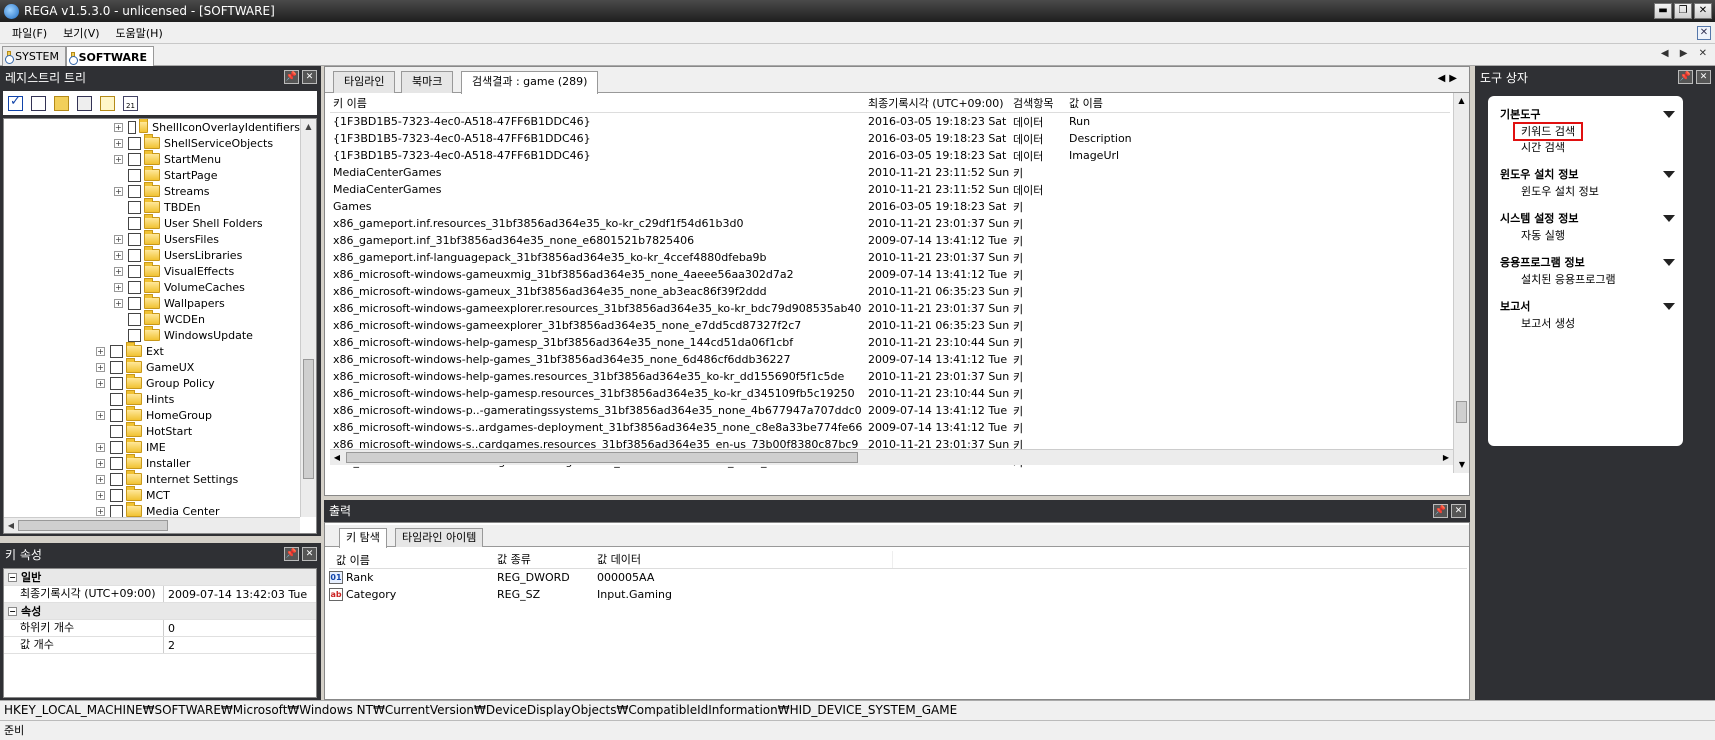 The image size is (1715, 740). I want to click on column-value-type: 값 종류, so click(547, 559).